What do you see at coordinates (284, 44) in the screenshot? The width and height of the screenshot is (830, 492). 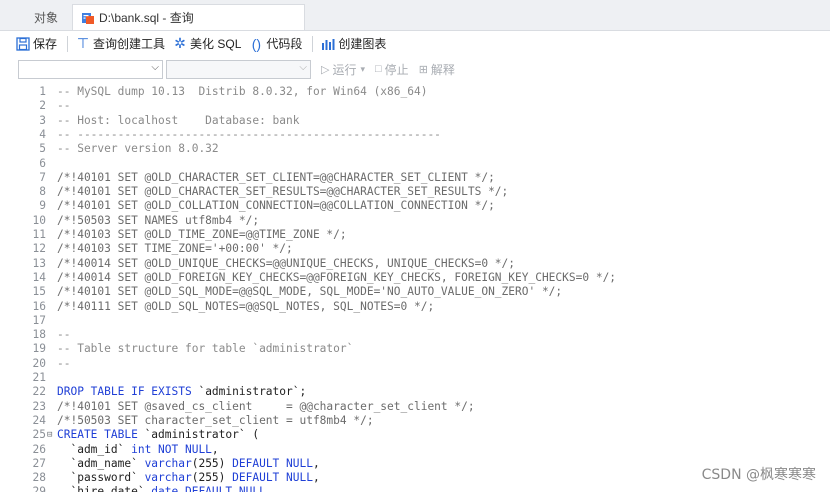 I see `code-snippet-label: 代码段` at bounding box center [284, 44].